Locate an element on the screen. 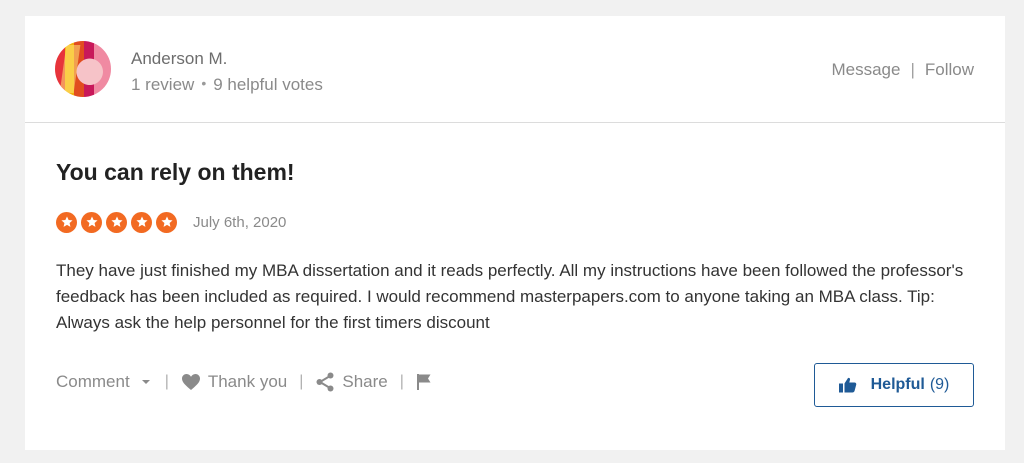 The height and width of the screenshot is (463, 1024). thank-you-button: Thank you is located at coordinates (234, 382).